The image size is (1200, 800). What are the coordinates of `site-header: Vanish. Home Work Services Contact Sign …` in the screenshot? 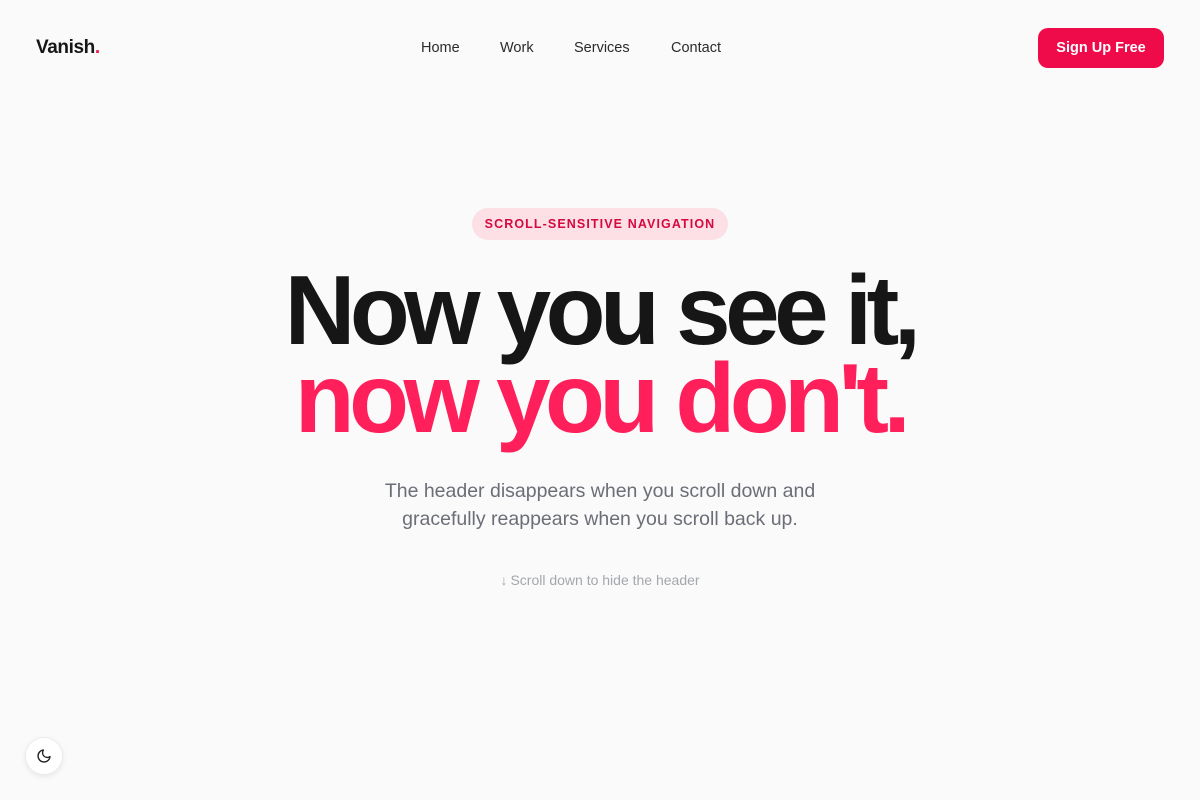 It's located at (600, 48).